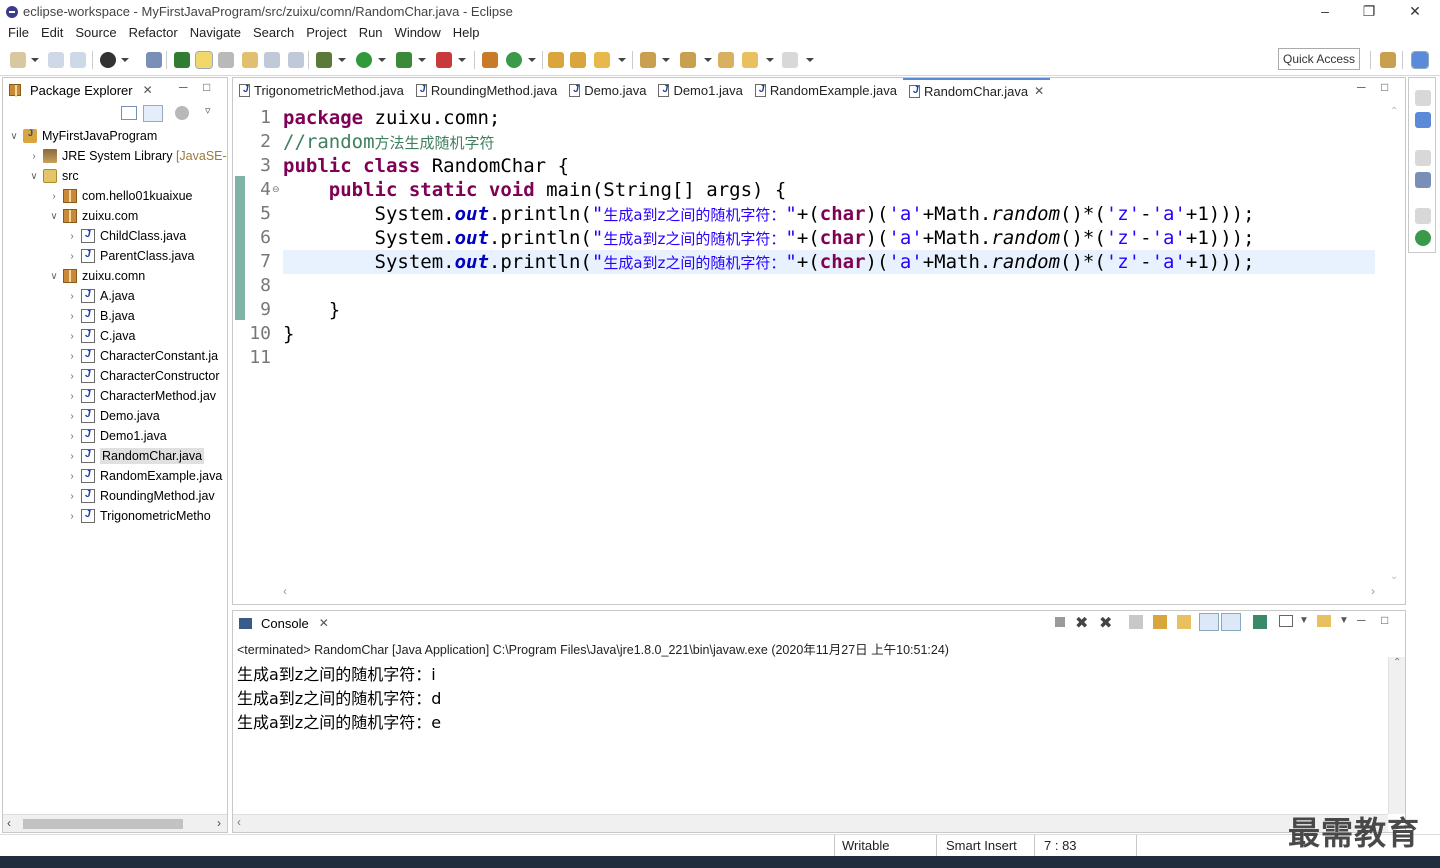 The width and height of the screenshot is (1440, 868). What do you see at coordinates (93, 216) in the screenshot?
I see `tree-item-package: ∨ zuixu.com` at bounding box center [93, 216].